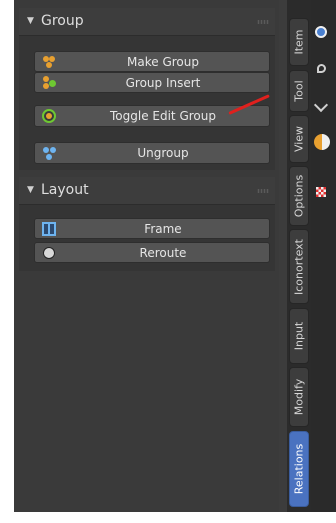 This screenshot has width=336, height=523. I want to click on make-group-button: Make Group, so click(152, 61).